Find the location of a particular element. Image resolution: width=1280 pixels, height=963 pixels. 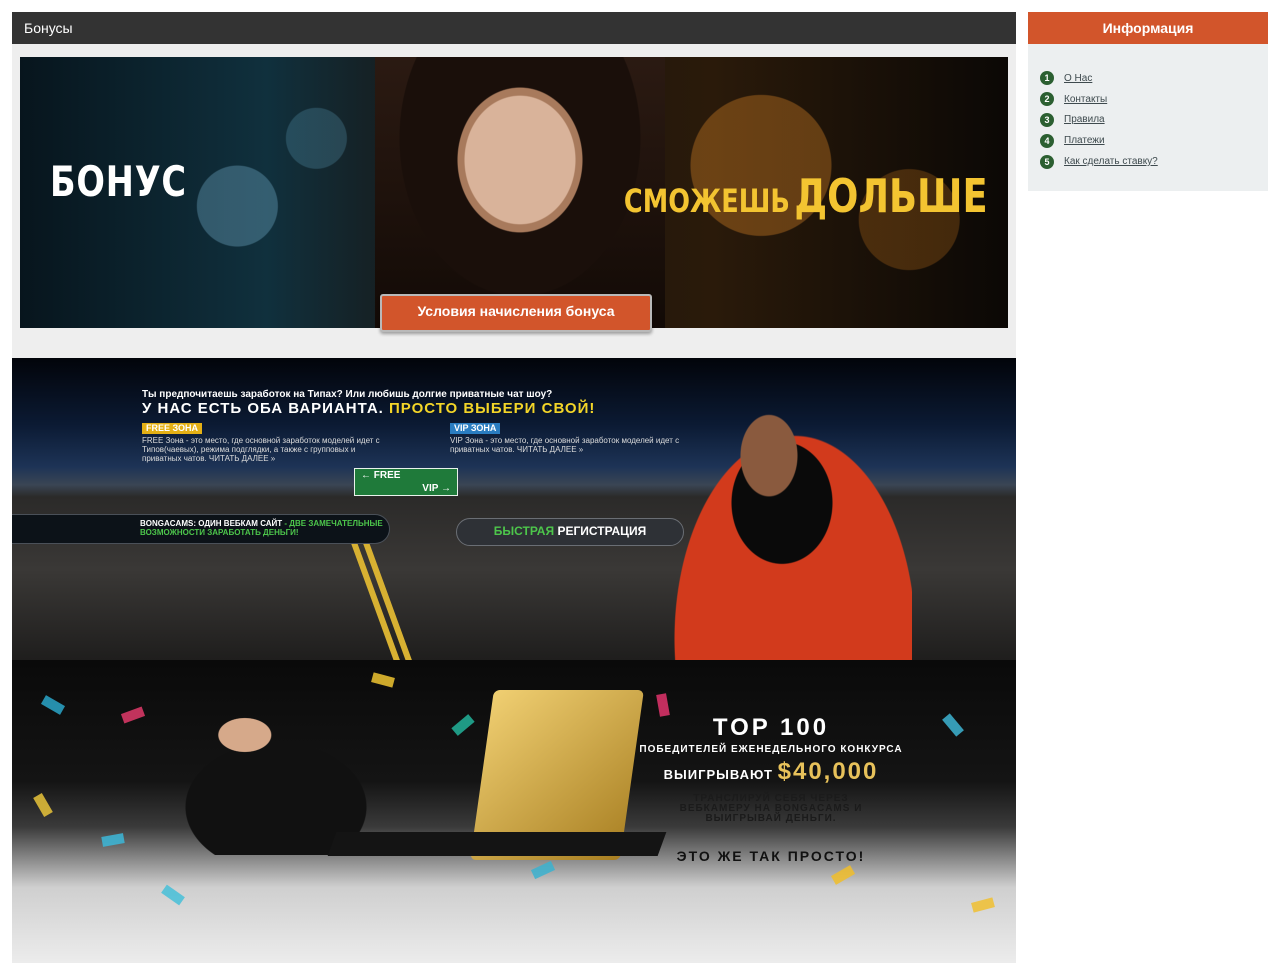

number-badge: 1 is located at coordinates (1047, 78).